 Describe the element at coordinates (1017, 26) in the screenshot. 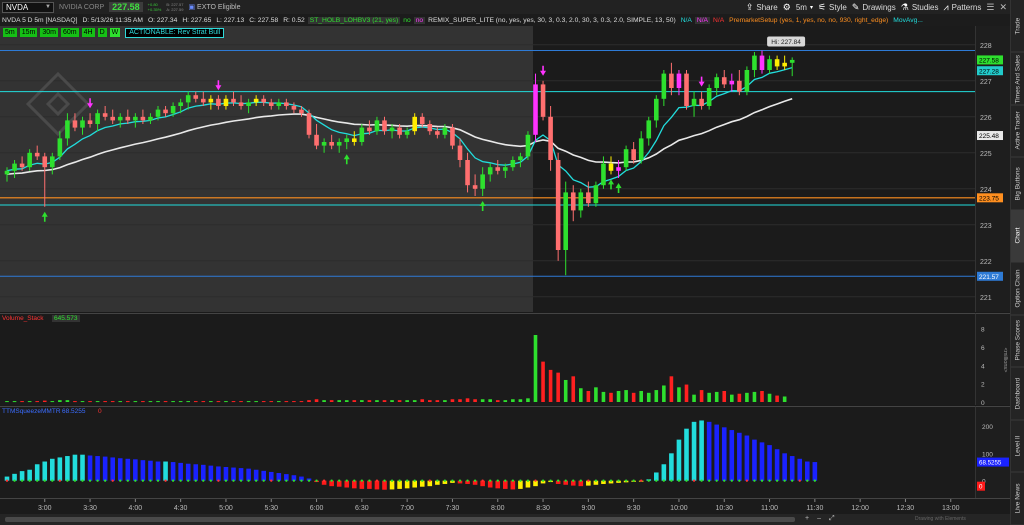

I see `sidebar-tab-trade: Trade` at that location.